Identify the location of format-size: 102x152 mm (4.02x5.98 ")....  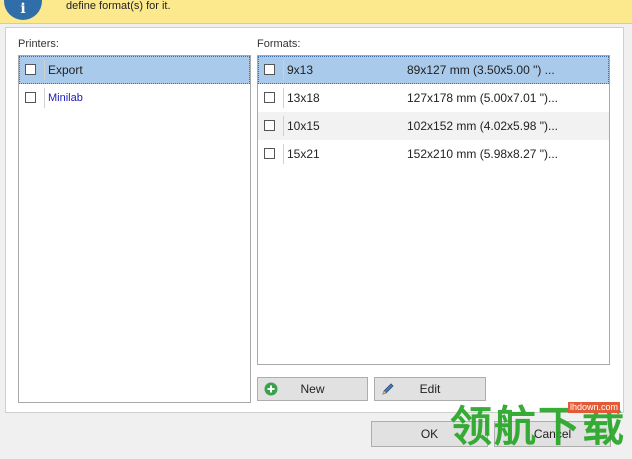
(483, 126).